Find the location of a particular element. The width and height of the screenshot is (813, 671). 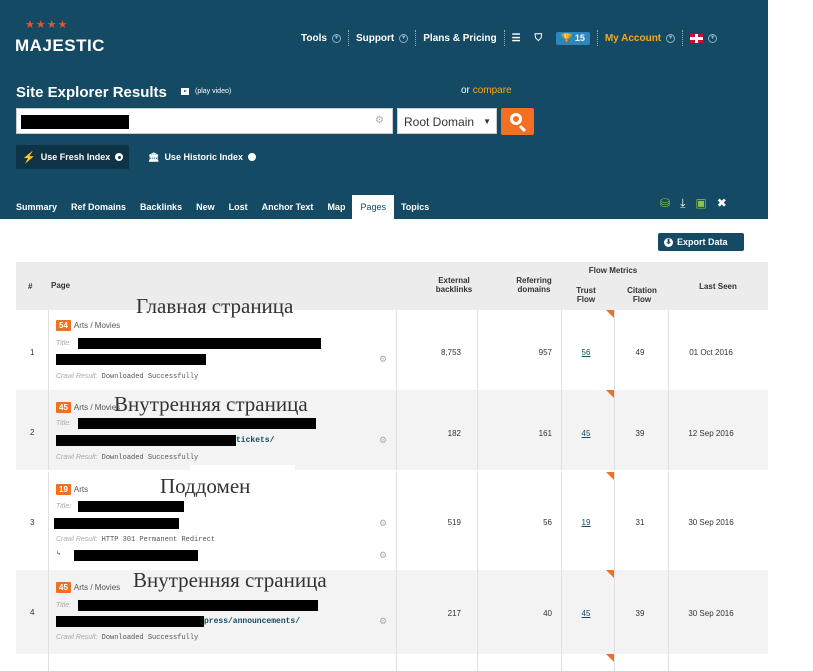

fresh-index-toggle: ⚡ Use Fresh Index is located at coordinates (73, 157).